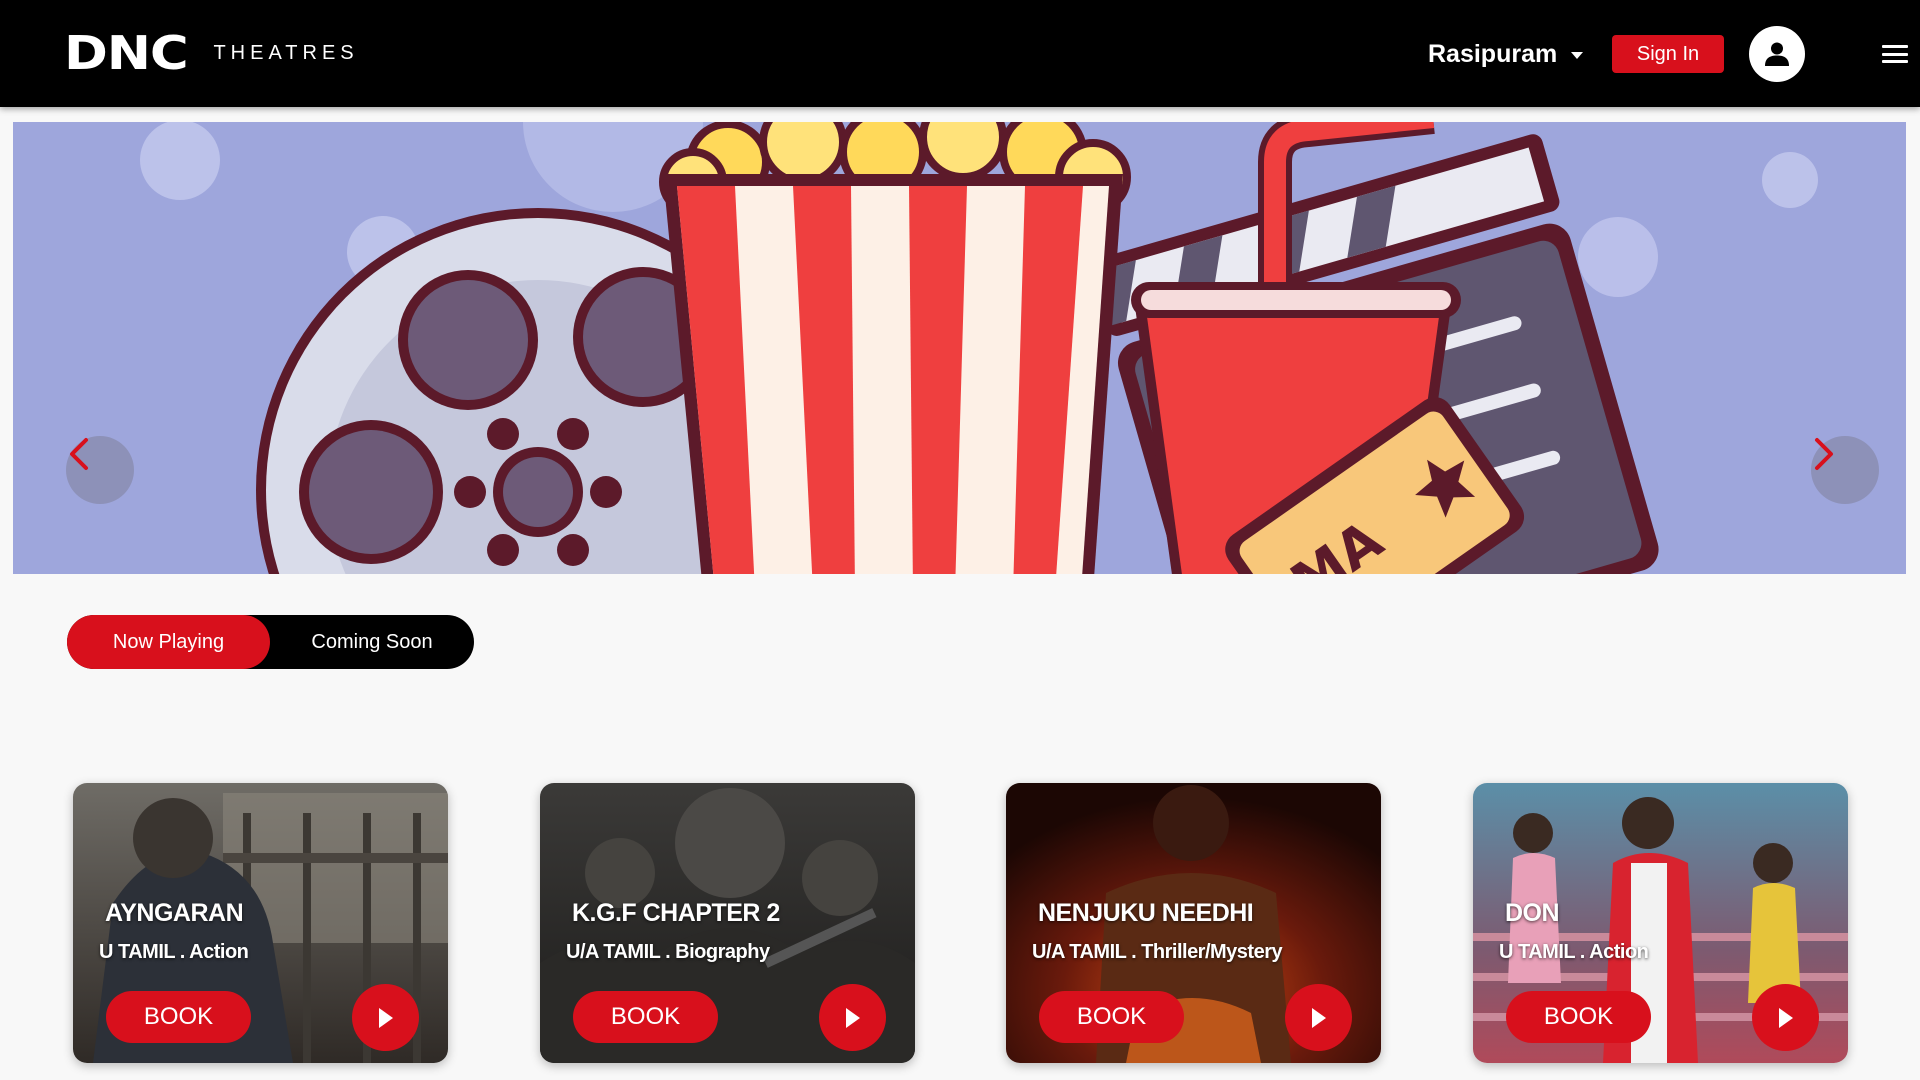 This screenshot has height=1080, width=1920. Describe the element at coordinates (372, 642) in the screenshot. I see `tab-coming-soon: Coming Soon` at that location.